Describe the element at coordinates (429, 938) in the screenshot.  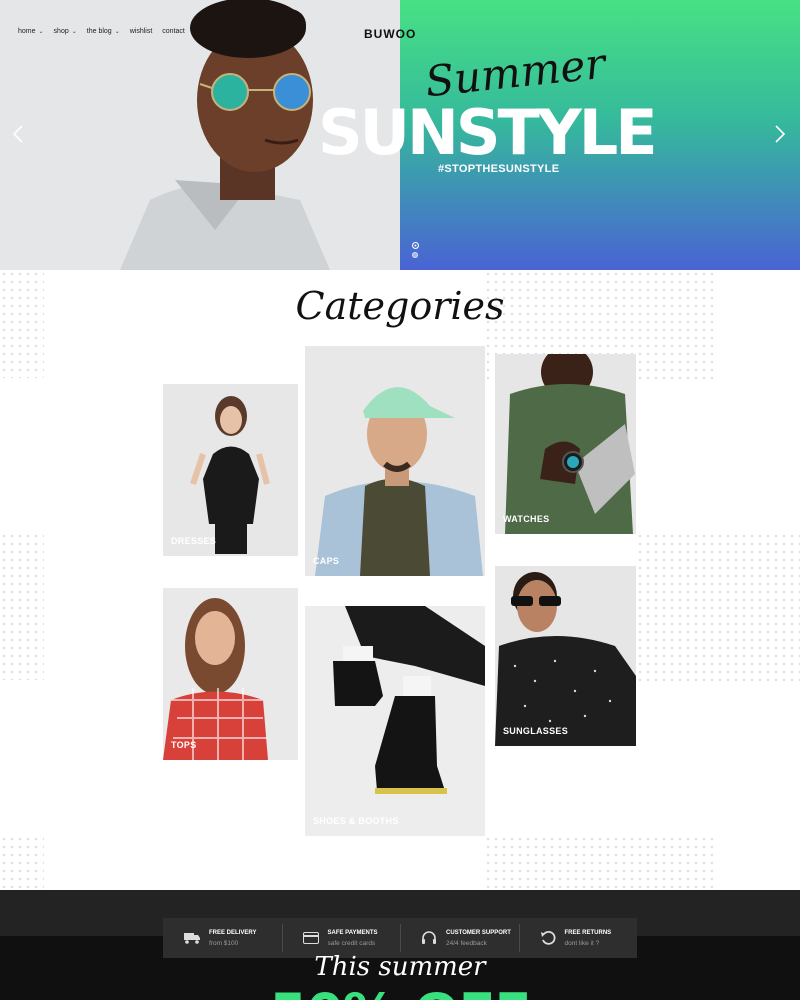
I see `headphones-icon` at that location.